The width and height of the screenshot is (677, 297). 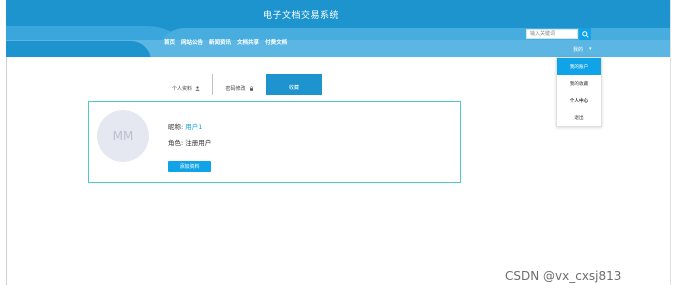 I want to click on nickname-value: 用户1, so click(x=194, y=127).